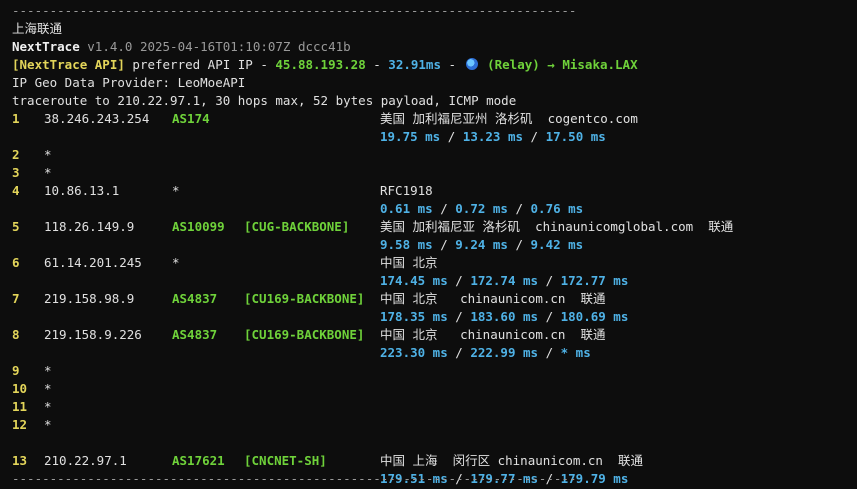 This screenshot has width=857, height=489. Describe the element at coordinates (20, 406) in the screenshot. I see `hop-number: 11` at that location.